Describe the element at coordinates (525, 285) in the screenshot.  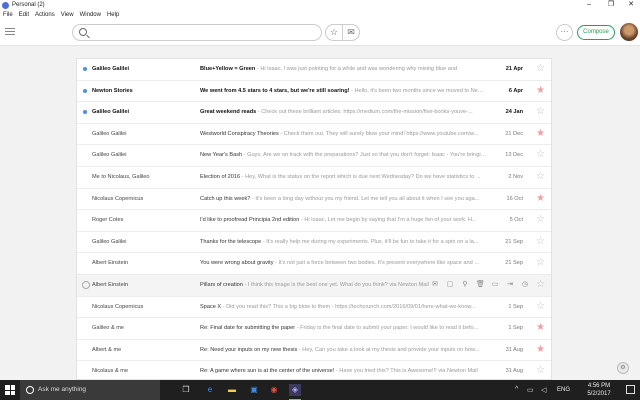
I see `clock-icon: ◷` at that location.